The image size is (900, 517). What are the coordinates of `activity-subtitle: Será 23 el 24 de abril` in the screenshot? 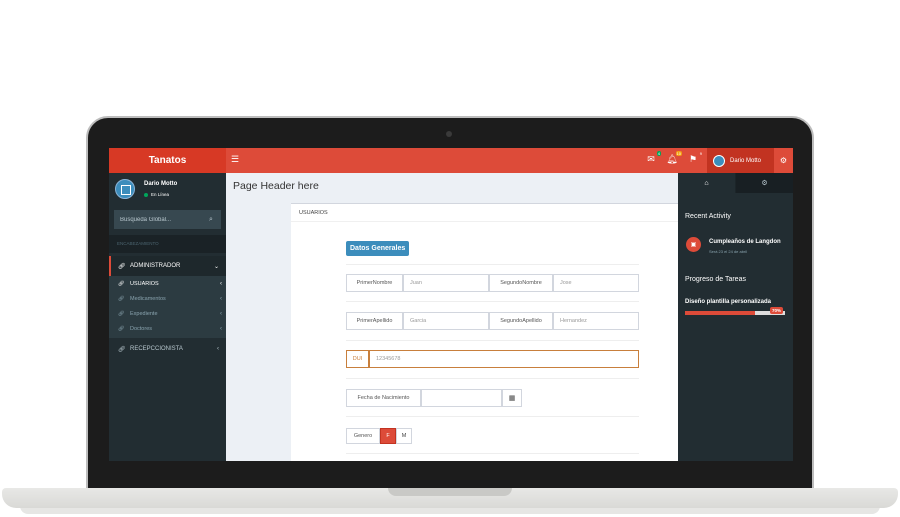 It's located at (728, 251).